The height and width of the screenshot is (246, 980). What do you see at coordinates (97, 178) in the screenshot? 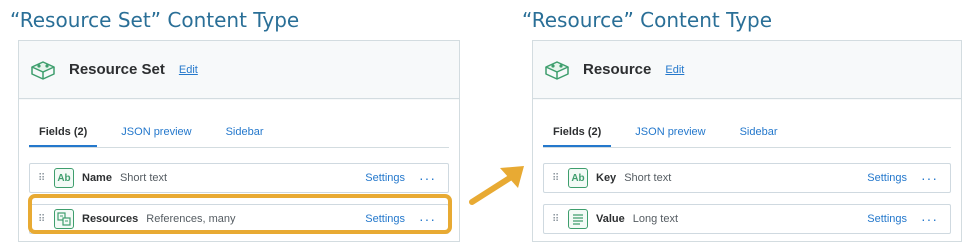
I see `field-name: Name` at bounding box center [97, 178].